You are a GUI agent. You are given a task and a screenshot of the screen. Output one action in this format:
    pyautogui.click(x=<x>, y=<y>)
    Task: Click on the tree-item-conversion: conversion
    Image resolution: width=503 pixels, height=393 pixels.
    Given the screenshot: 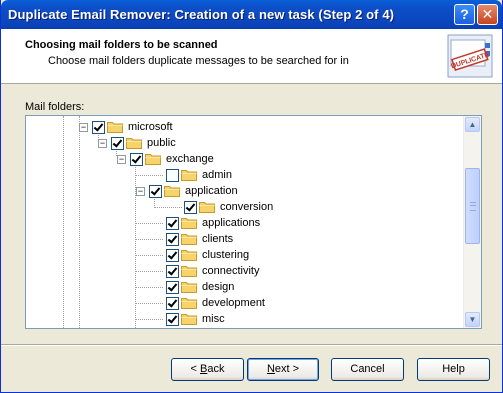 What is the action you would take?
    pyautogui.click(x=228, y=207)
    